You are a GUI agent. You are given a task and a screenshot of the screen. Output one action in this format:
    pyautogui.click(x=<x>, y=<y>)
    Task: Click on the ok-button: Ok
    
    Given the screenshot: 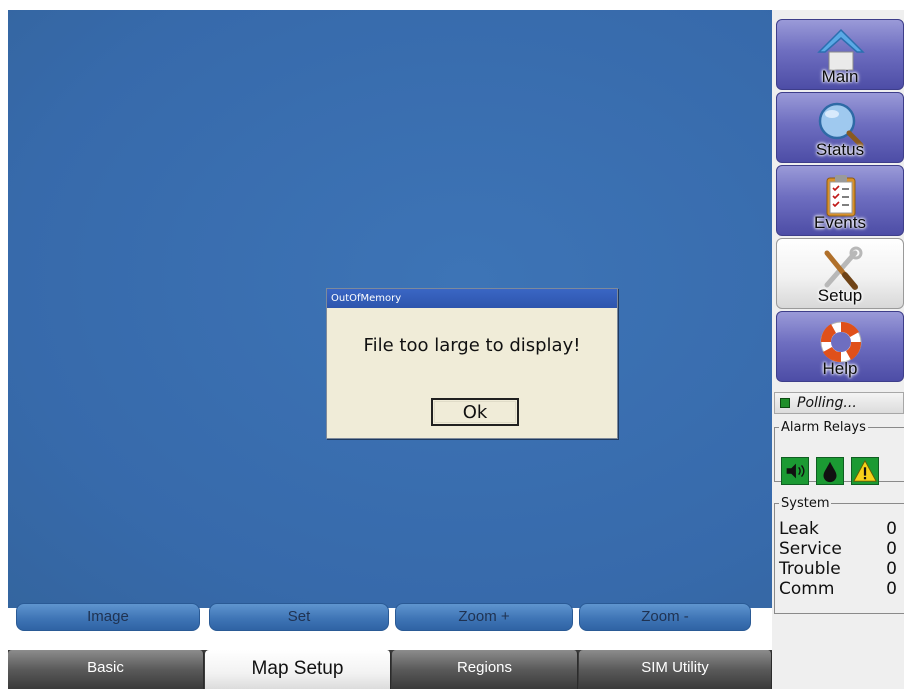 What is the action you would take?
    pyautogui.click(x=475, y=412)
    